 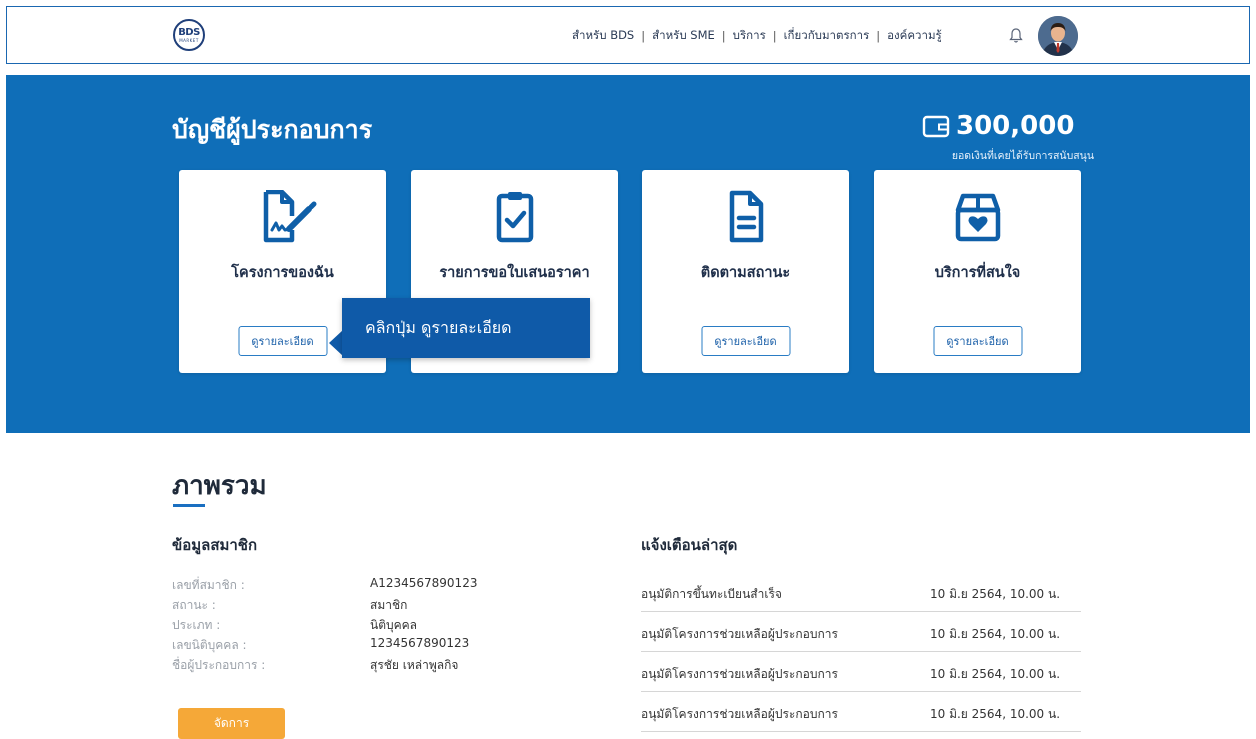 I want to click on tooltip-arrow, so click(x=336, y=343).